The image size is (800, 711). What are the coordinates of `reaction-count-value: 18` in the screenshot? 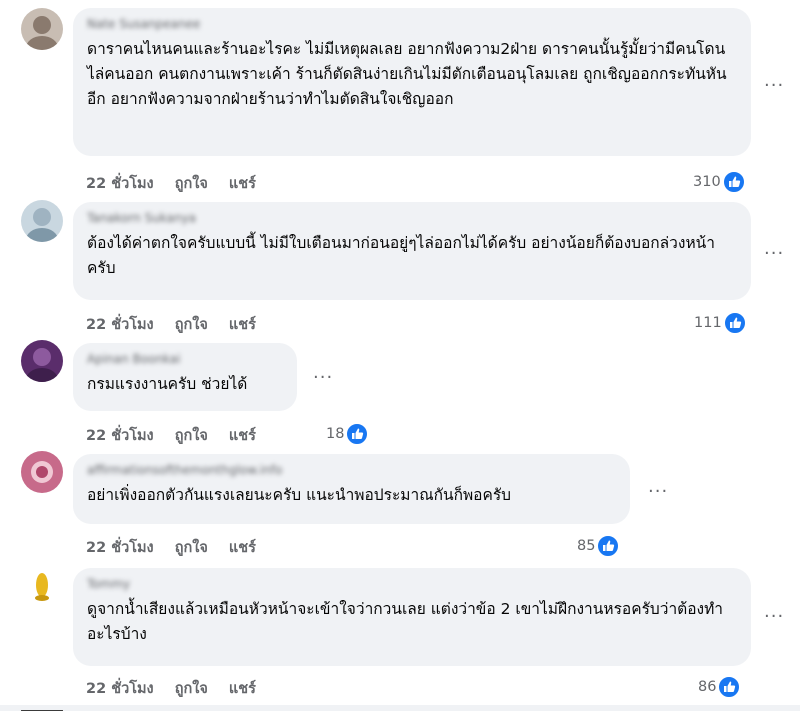 It's located at (335, 434).